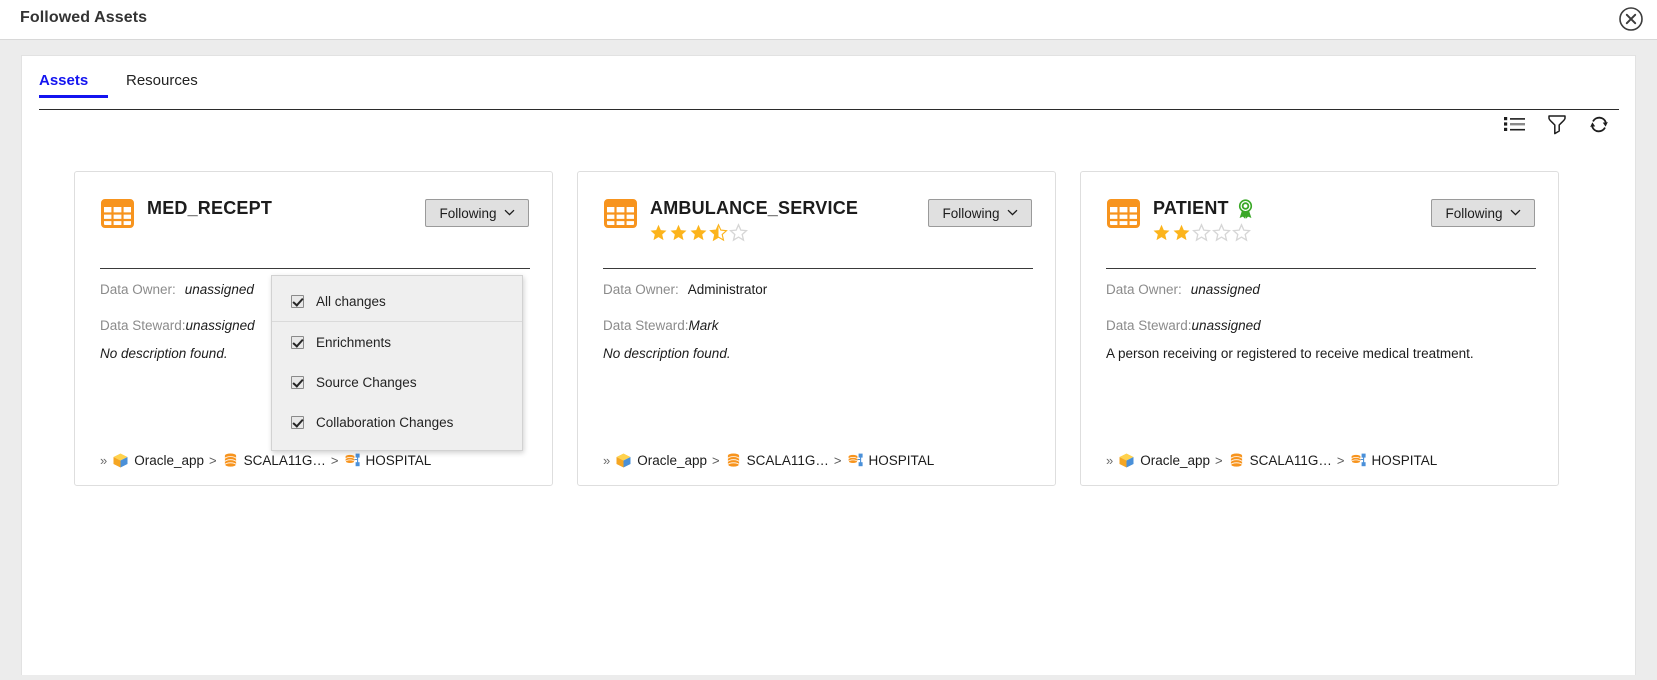 The height and width of the screenshot is (680, 1657). What do you see at coordinates (220, 325) in the screenshot?
I see `data-steward-value: unassigned` at bounding box center [220, 325].